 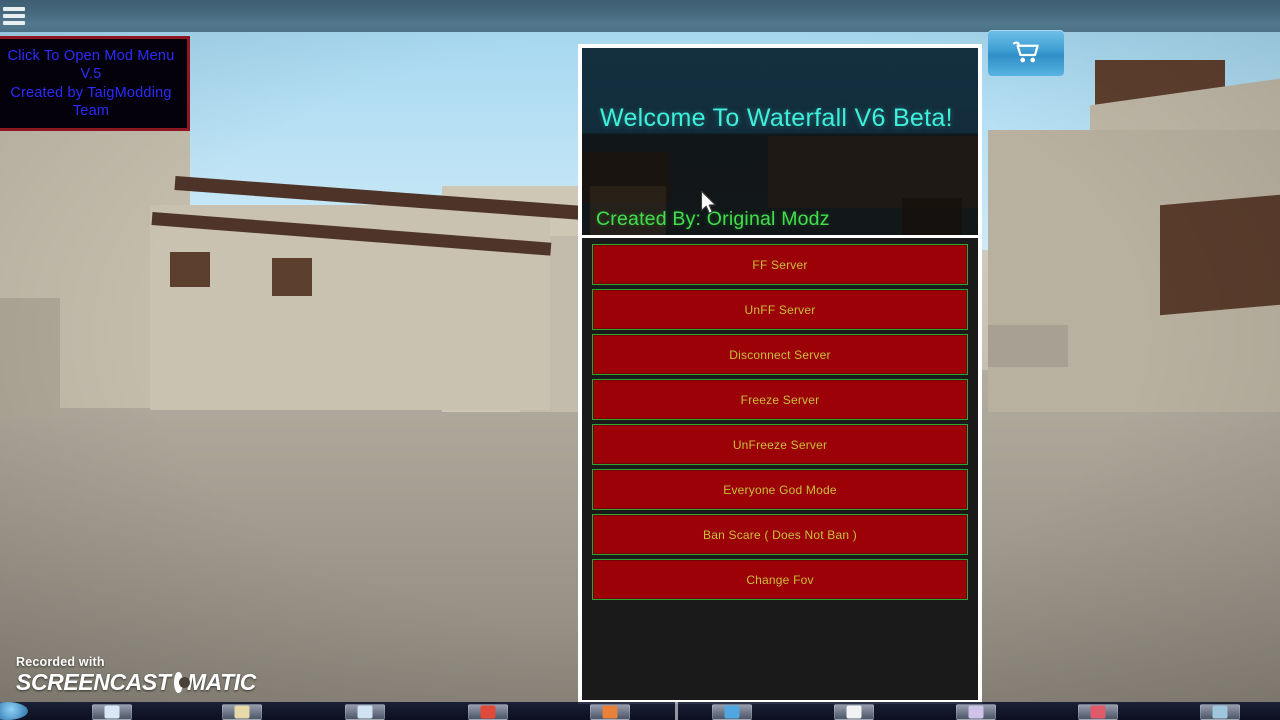 I want to click on unfreeze-server-button: UnFreeze Server, so click(x=780, y=444).